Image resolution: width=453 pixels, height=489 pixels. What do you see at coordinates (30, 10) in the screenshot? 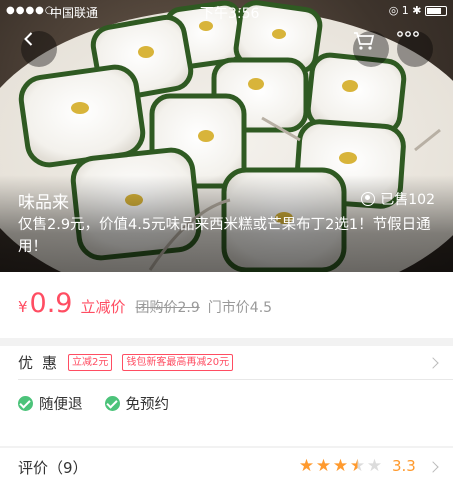
I see `signal-strength: ●●●●○` at bounding box center [30, 10].